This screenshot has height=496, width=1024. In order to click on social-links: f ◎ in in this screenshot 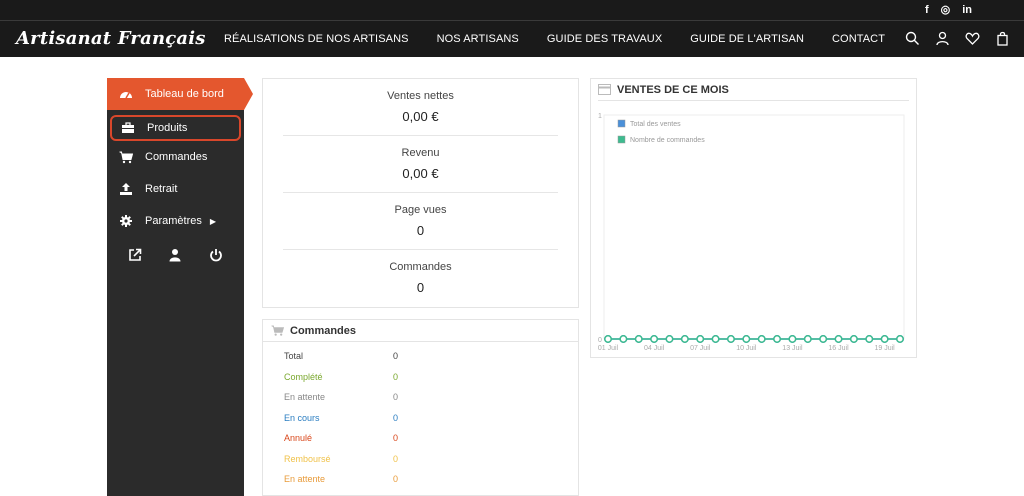, I will do `click(948, 10)`.